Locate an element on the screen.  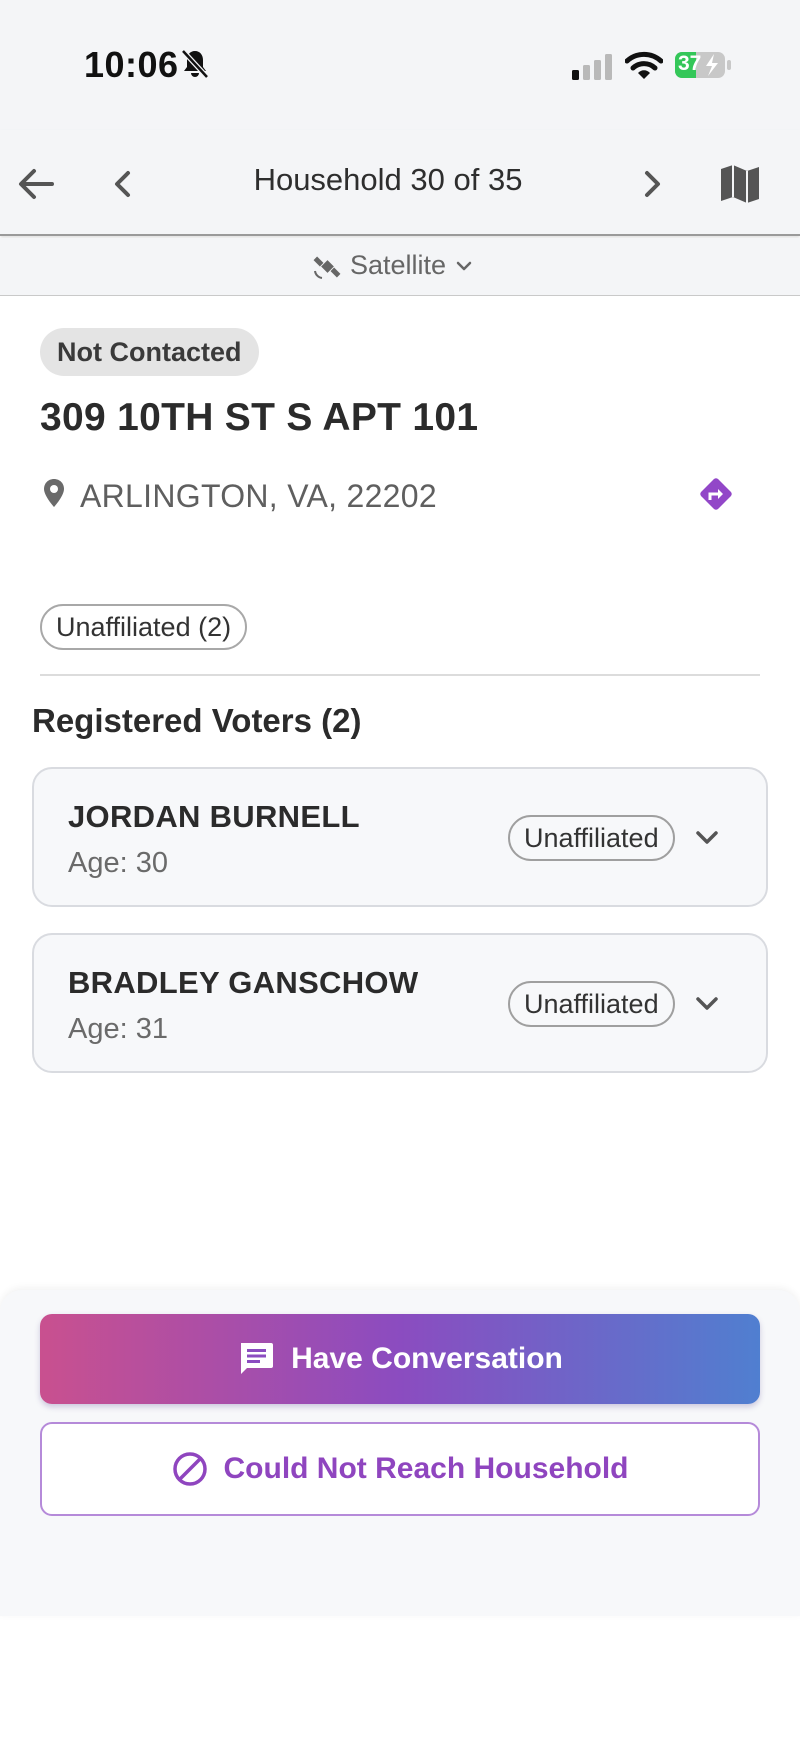
arrow-left-icon is located at coordinates (36, 184).